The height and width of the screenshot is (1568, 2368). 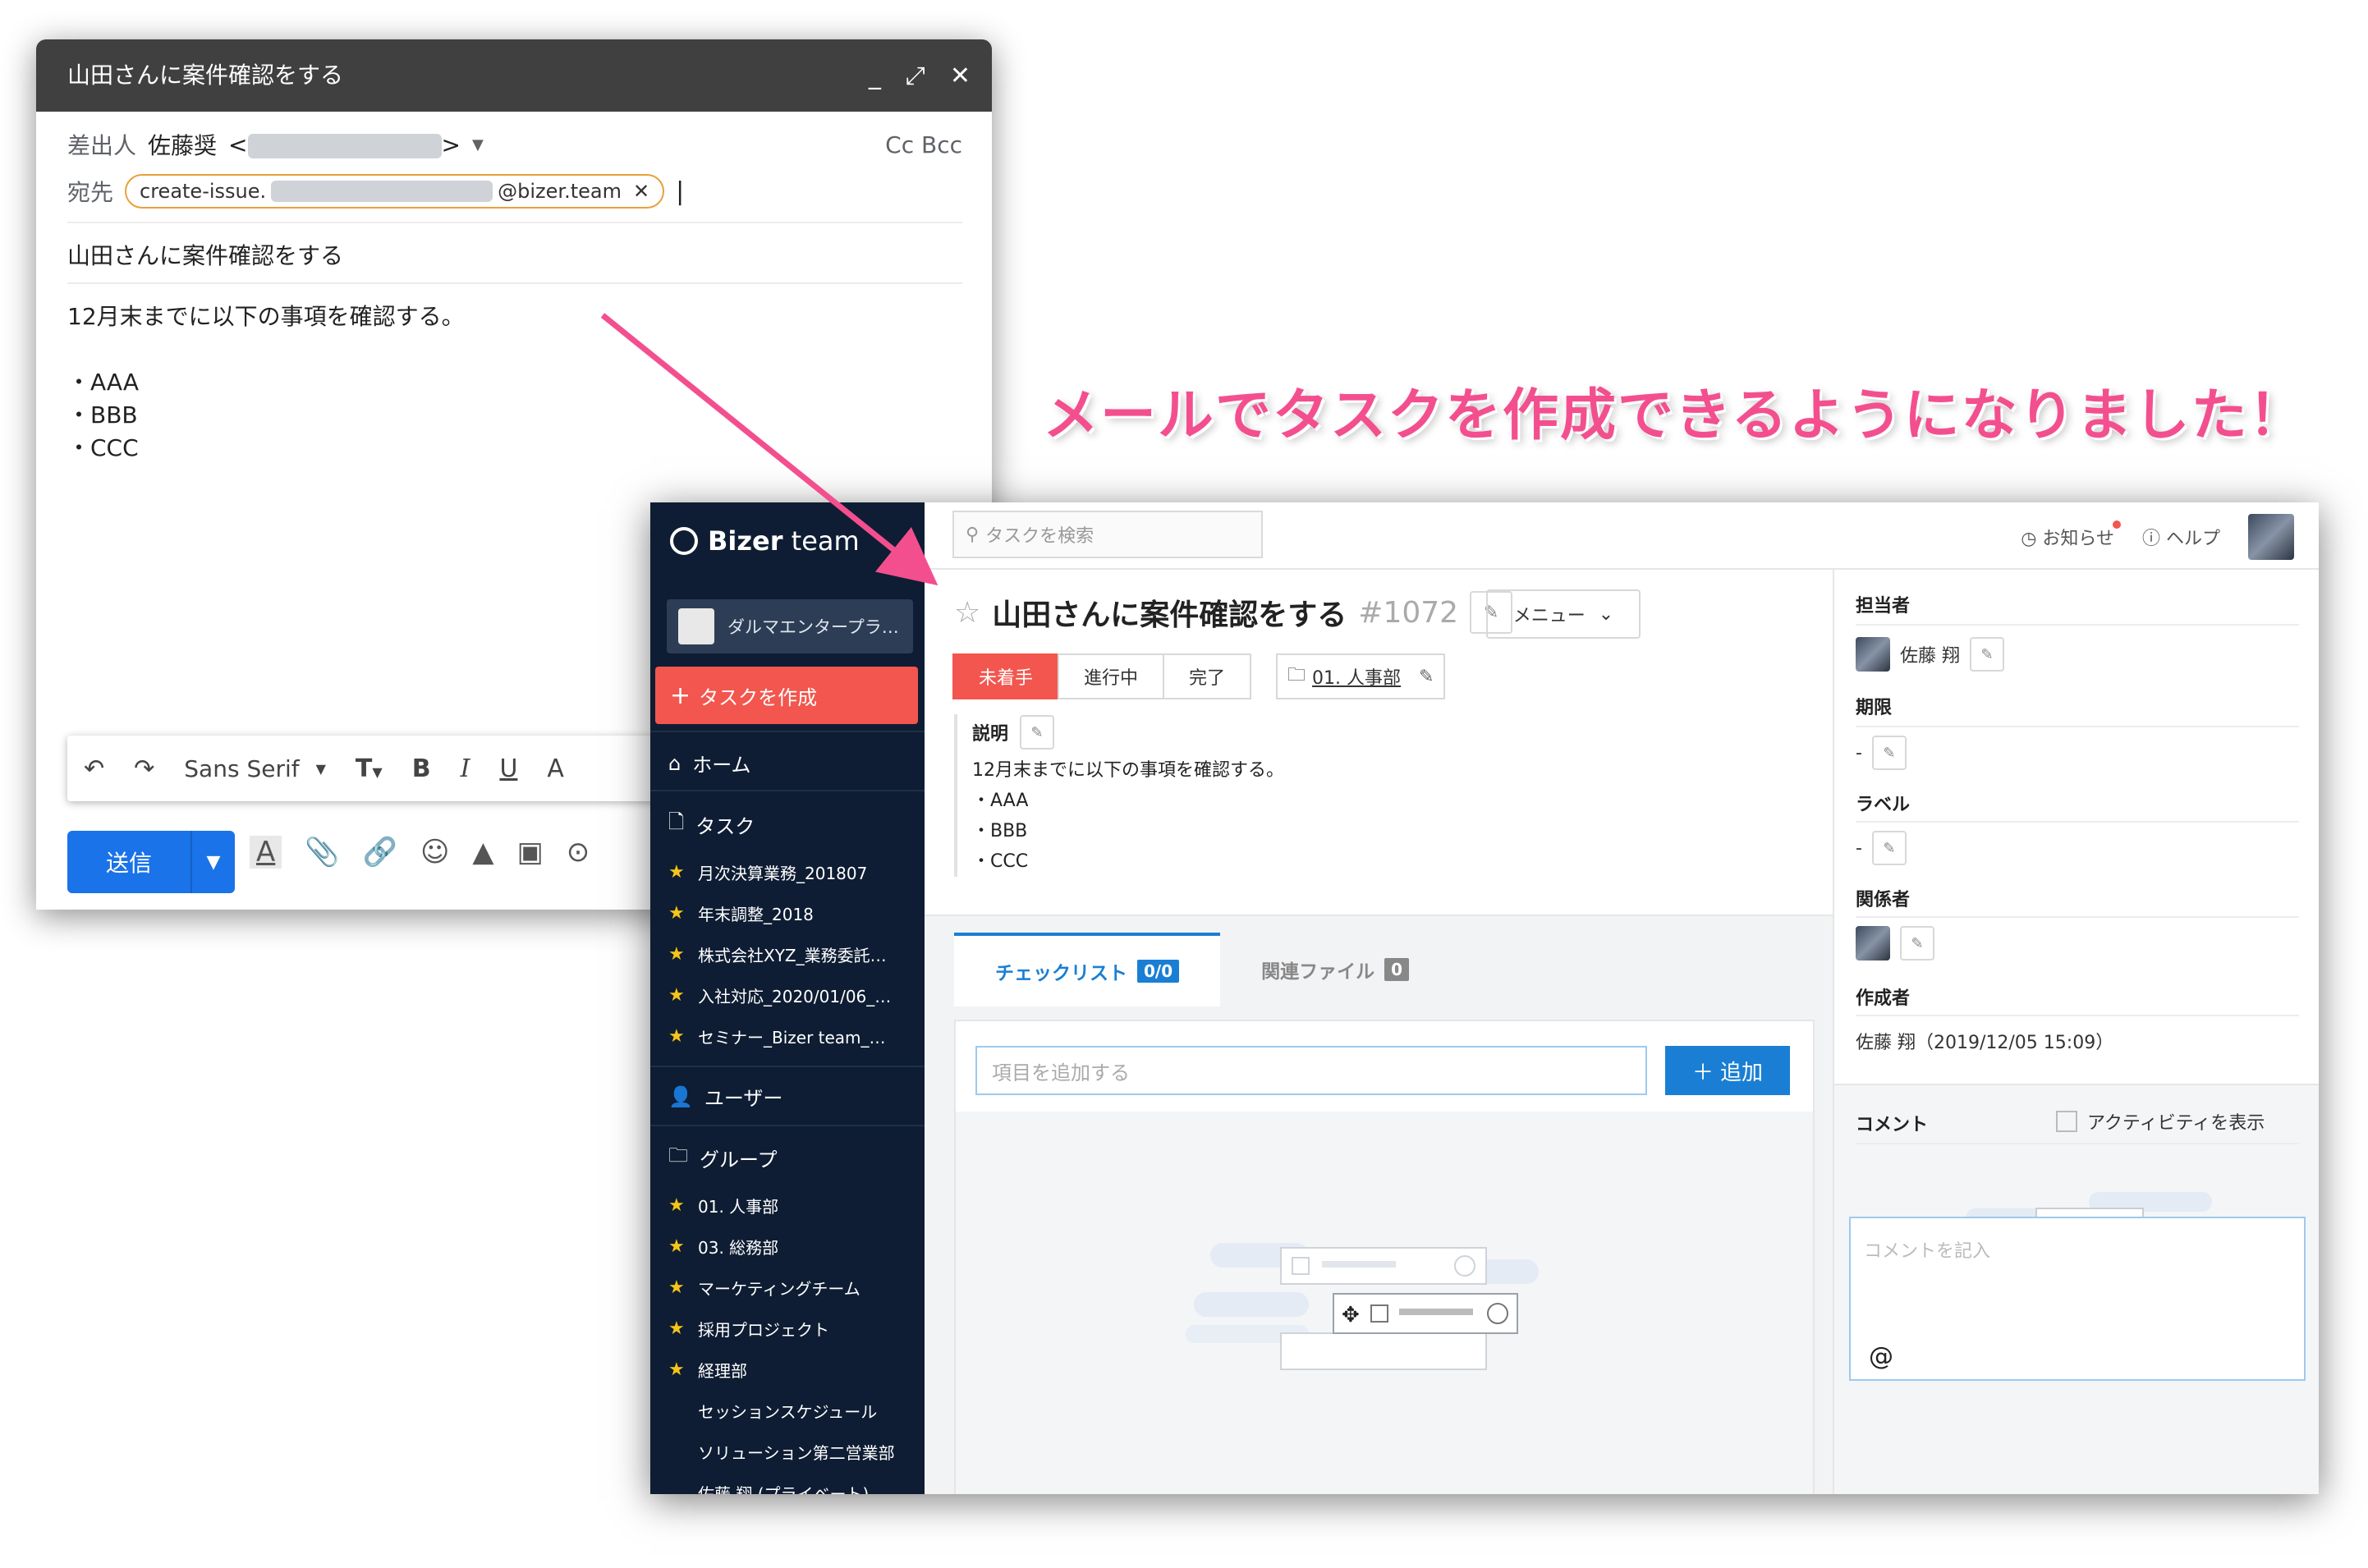 I want to click on drive-icon: ▲, so click(x=482, y=852).